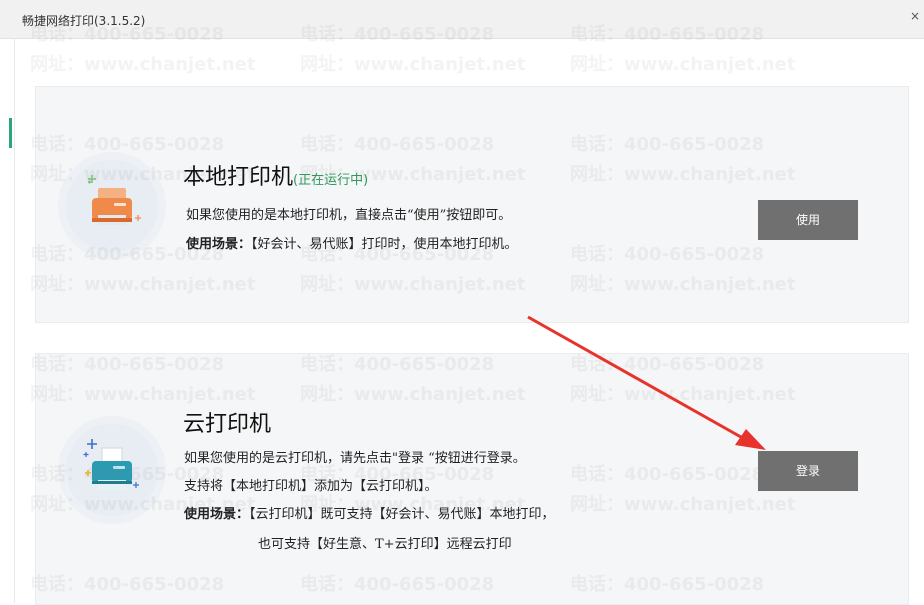 Image resolution: width=924 pixels, height=605 pixels. What do you see at coordinates (355, 458) in the screenshot?
I see `cloud-printer-desc: 如果您使用的是云打印机，请先点击"登录 “按钮进行登录。` at bounding box center [355, 458].